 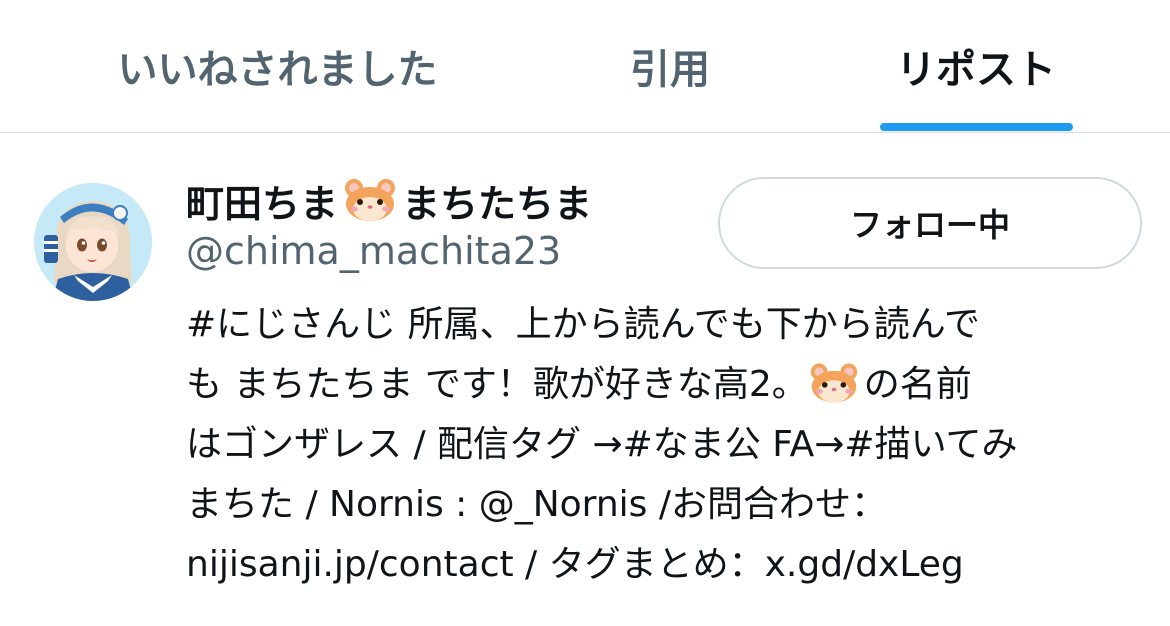 What do you see at coordinates (262, 203) in the screenshot?
I see `display-name-part-1: 町田ちま` at bounding box center [262, 203].